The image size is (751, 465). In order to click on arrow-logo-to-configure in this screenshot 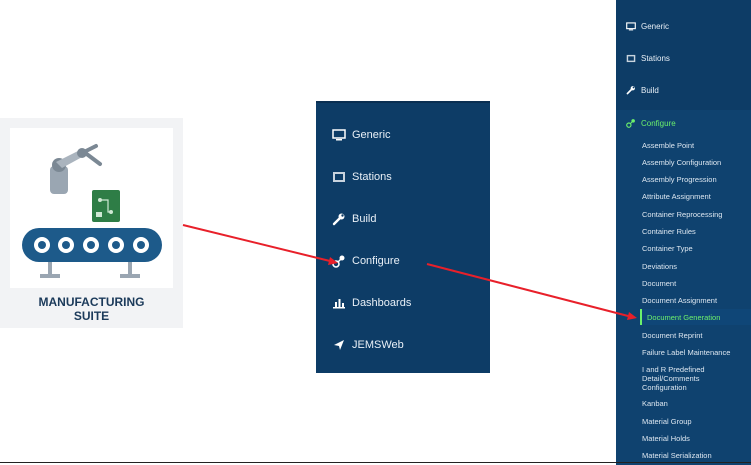, I will do `click(260, 244)`.